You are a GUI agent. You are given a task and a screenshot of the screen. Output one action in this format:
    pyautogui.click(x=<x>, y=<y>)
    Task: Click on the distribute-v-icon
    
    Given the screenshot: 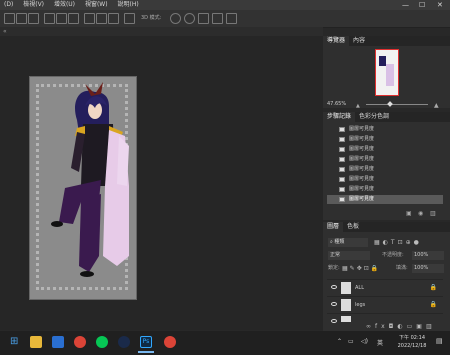 What is the action you would take?
    pyautogui.click(x=113, y=18)
    